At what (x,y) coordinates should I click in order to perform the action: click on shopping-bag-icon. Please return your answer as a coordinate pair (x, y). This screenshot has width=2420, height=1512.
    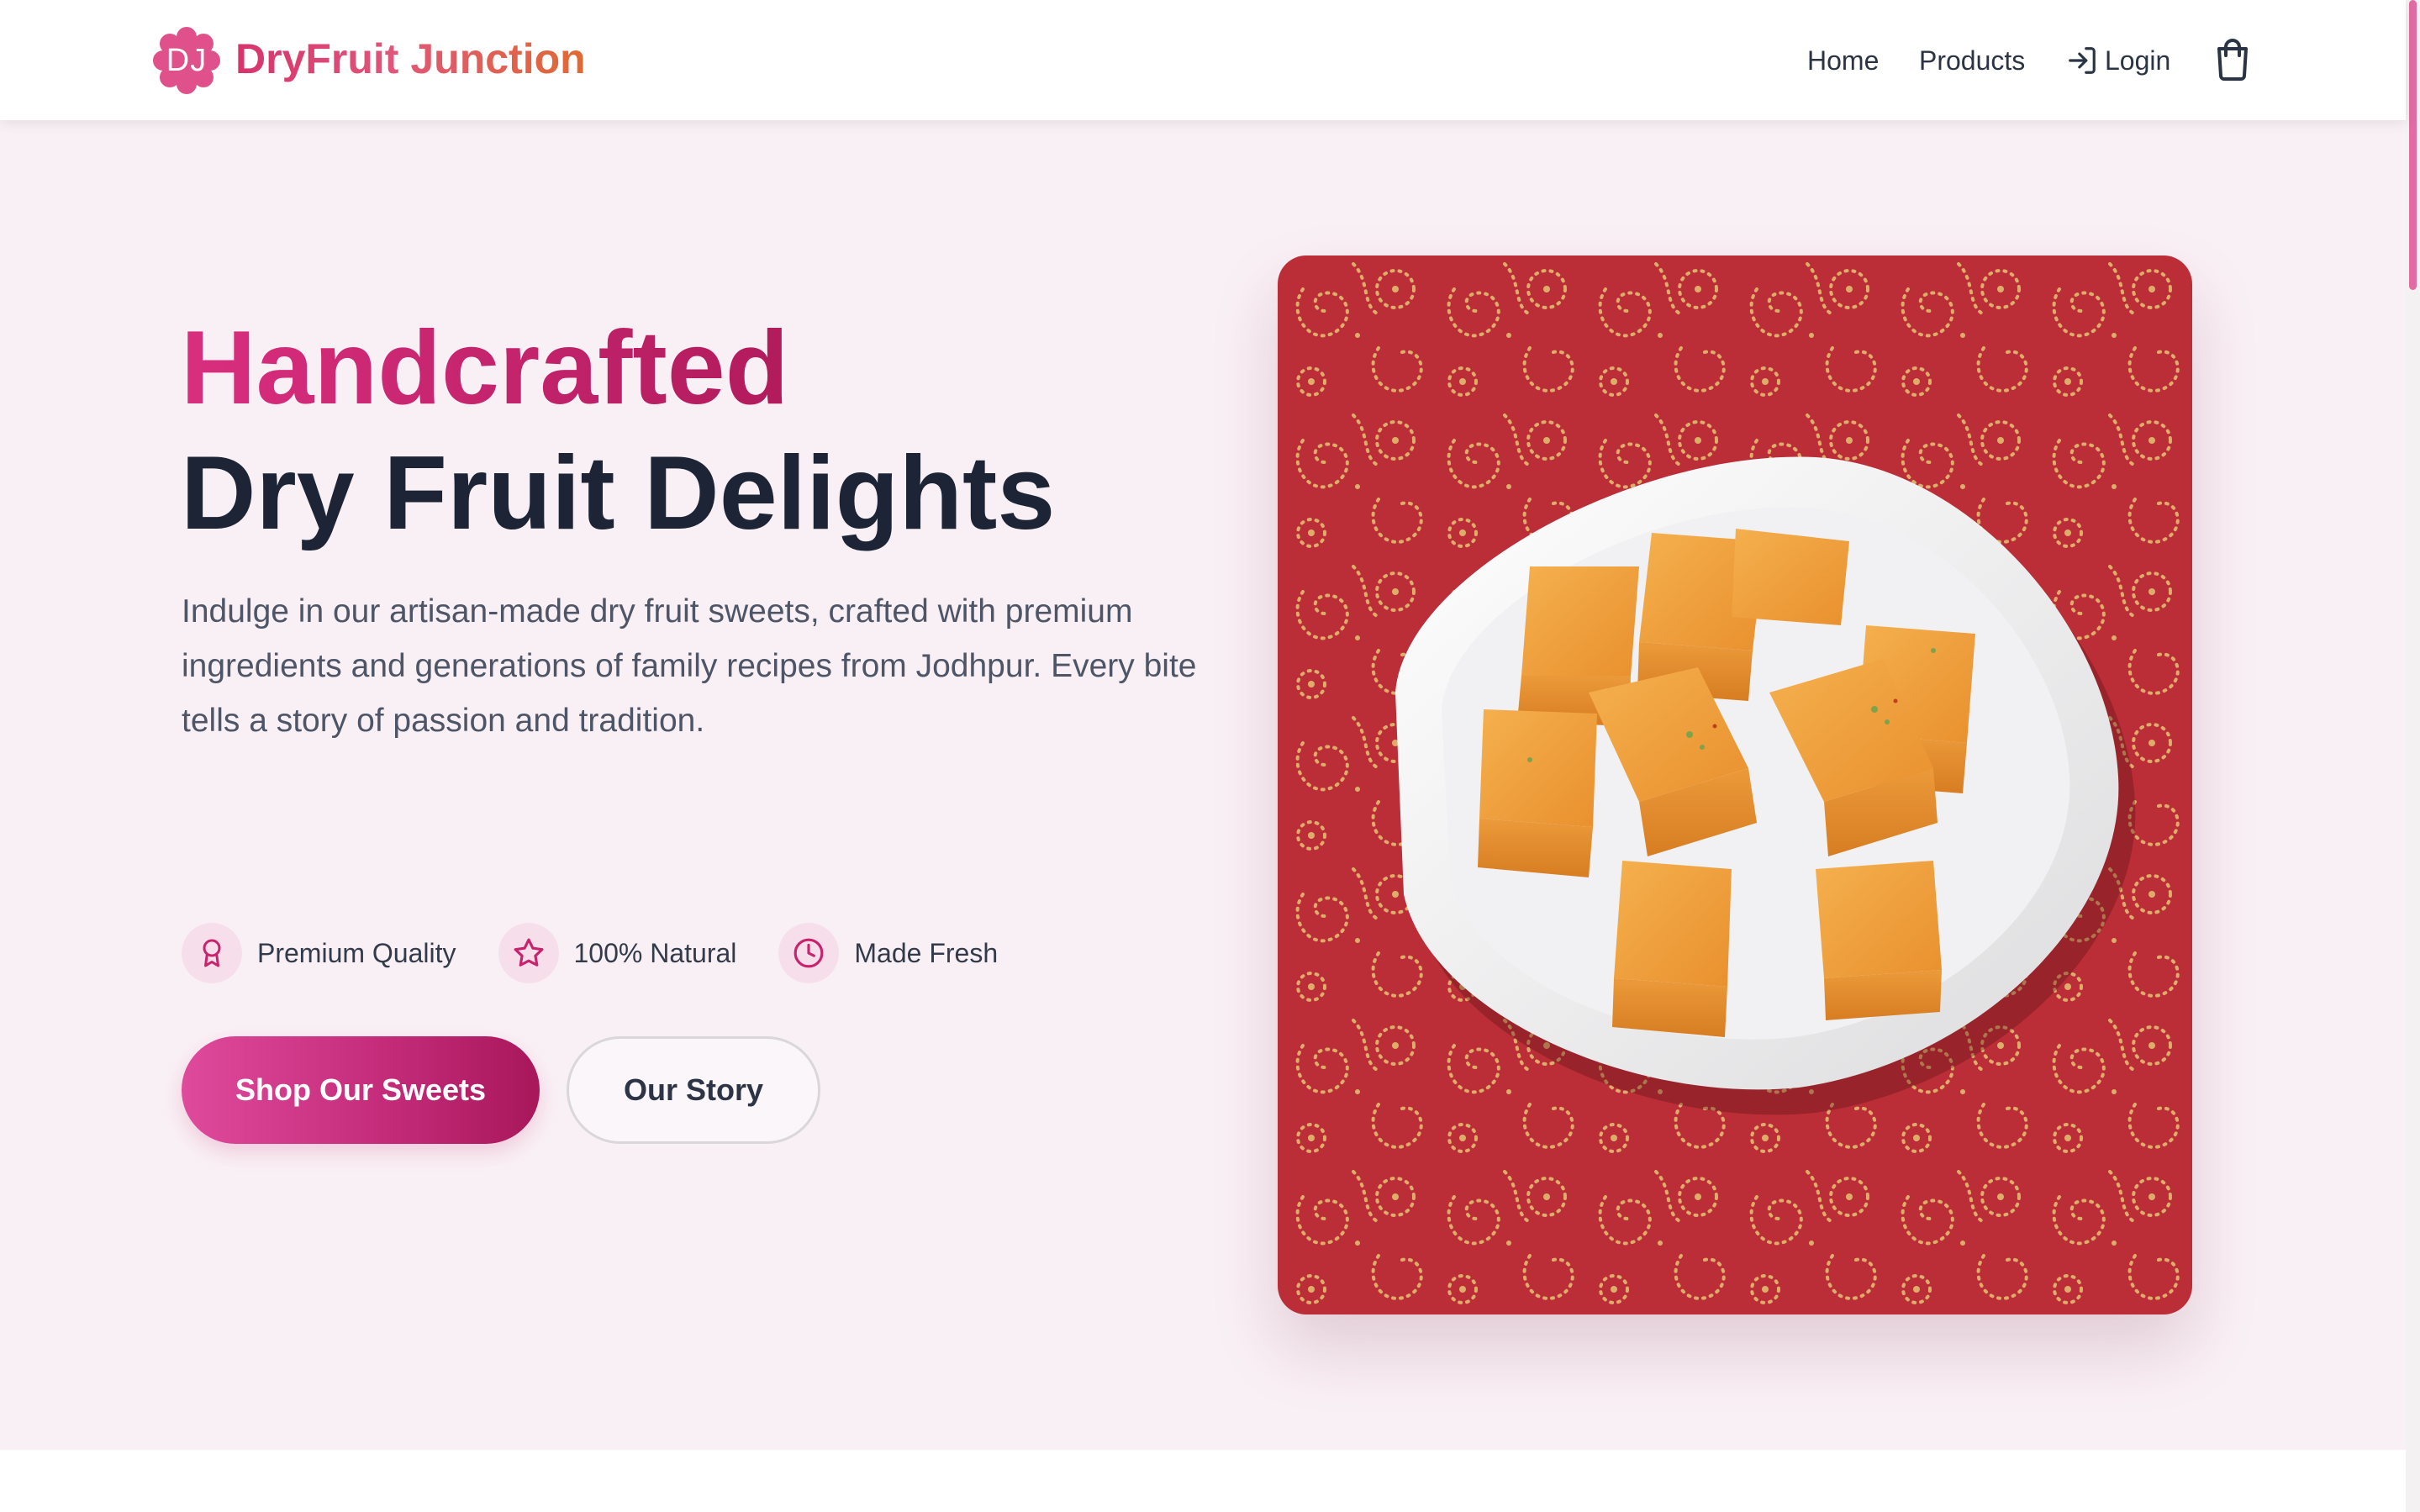
    Looking at the image, I should click on (2232, 60).